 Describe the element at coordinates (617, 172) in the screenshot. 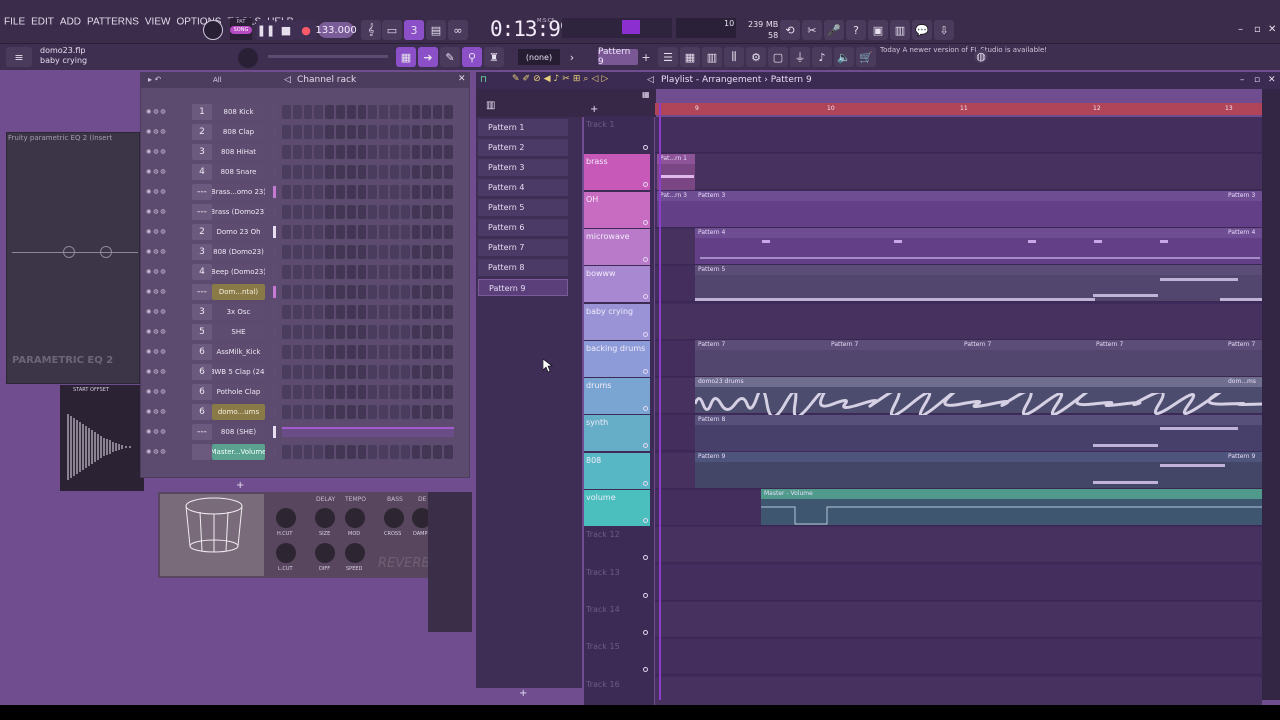

I see `track-header: brass` at that location.